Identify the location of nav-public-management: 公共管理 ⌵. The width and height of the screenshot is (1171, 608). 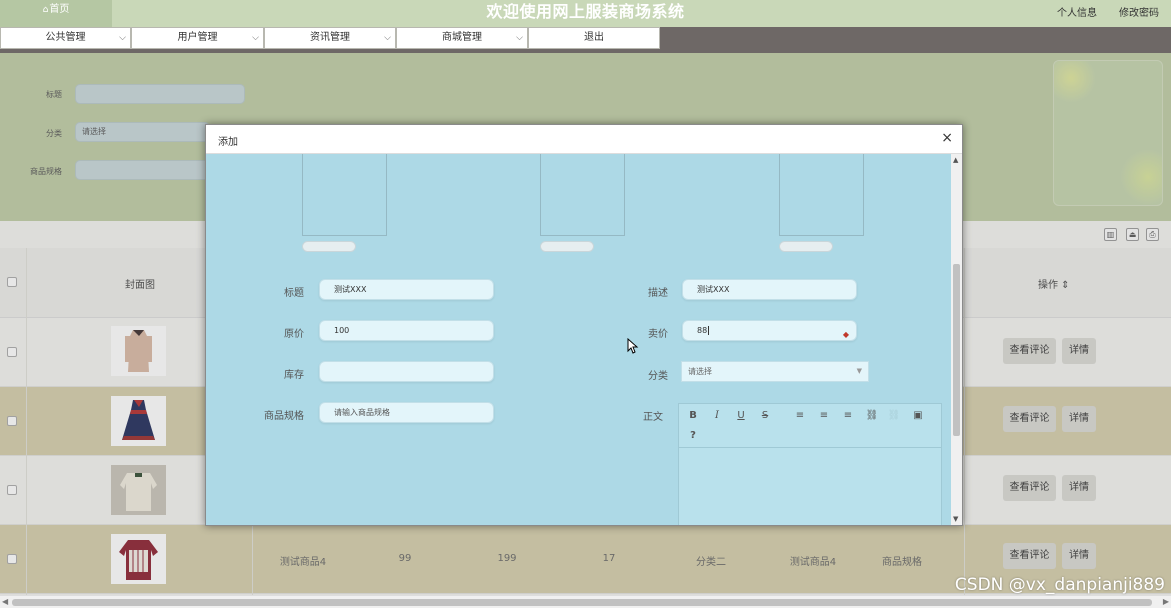
(65, 38).